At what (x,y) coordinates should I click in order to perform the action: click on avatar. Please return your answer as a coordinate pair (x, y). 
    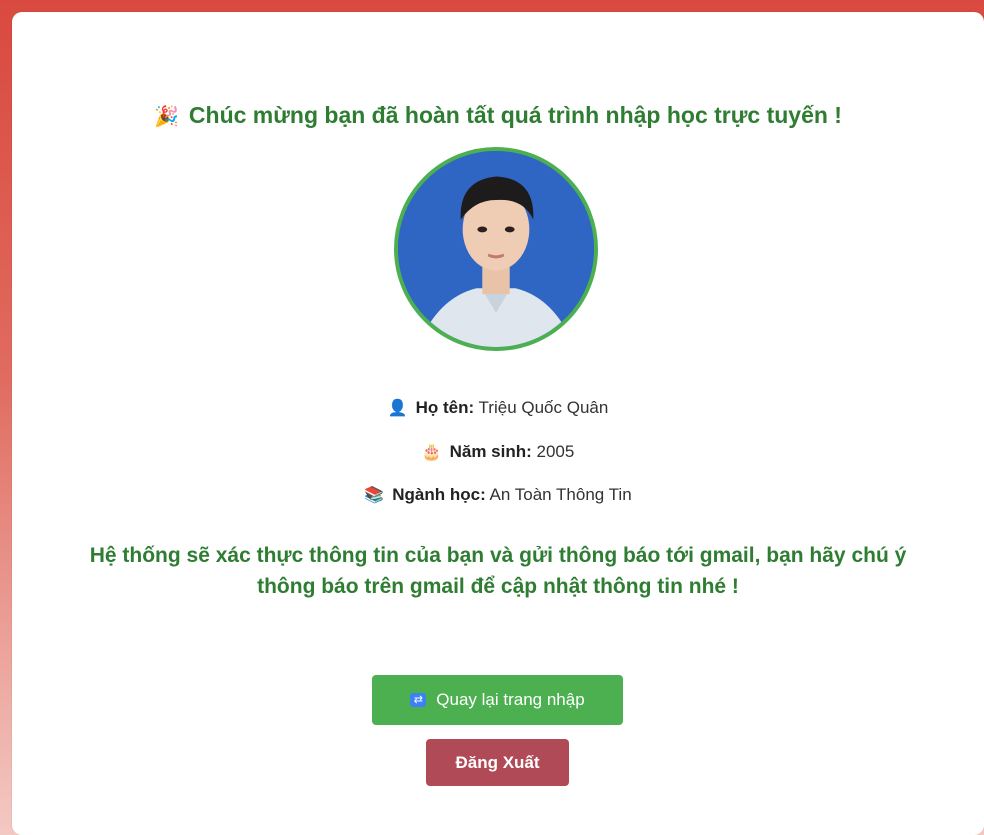
    Looking at the image, I should click on (496, 249).